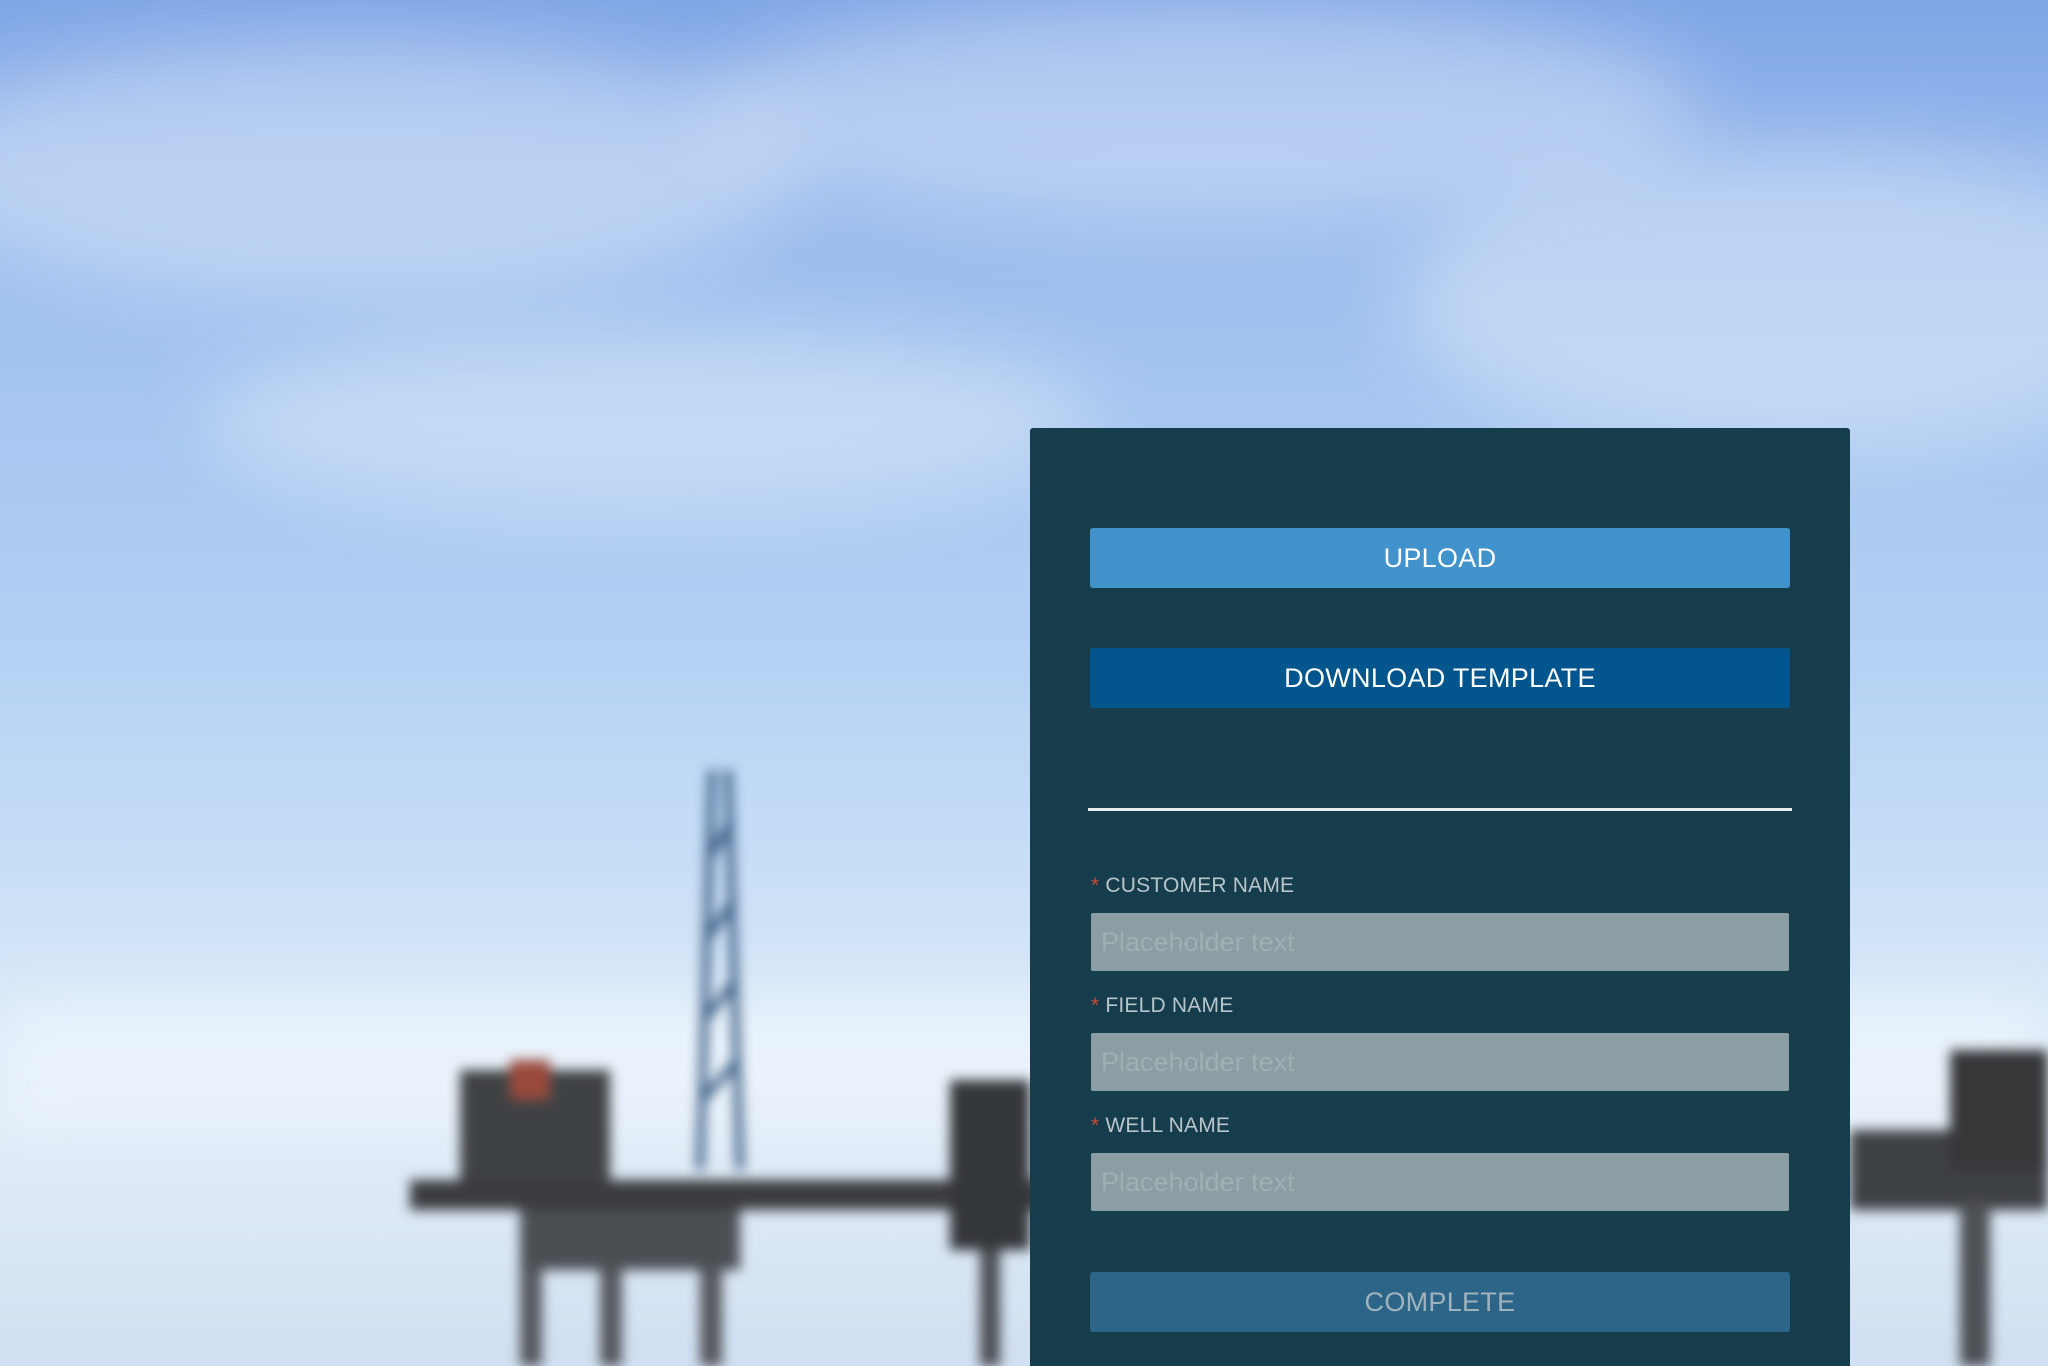 This screenshot has width=2048, height=1366. I want to click on customer-name-label: * CUSTOMER NAME, so click(1192, 886).